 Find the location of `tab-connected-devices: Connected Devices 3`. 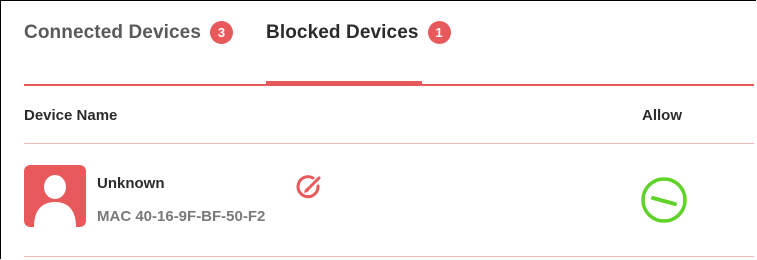

tab-connected-devices: Connected Devices 3 is located at coordinates (128, 32).